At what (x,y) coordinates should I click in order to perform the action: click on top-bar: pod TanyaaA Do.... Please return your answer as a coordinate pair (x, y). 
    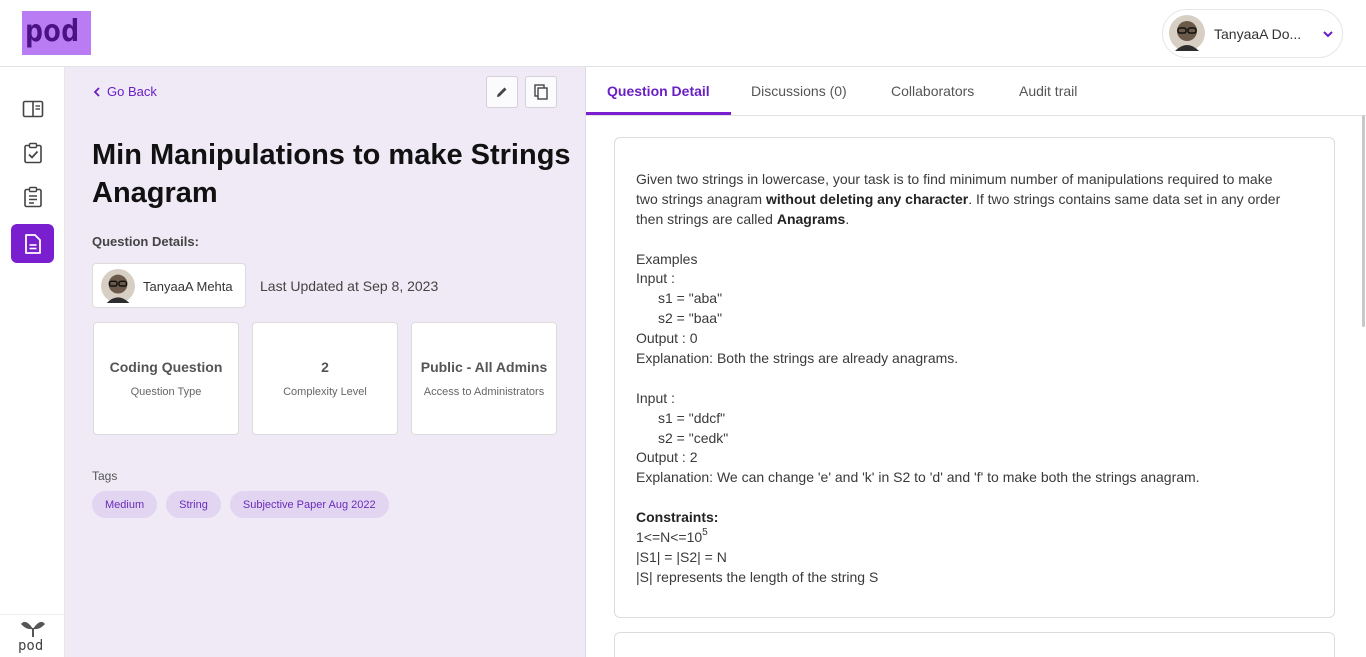
    Looking at the image, I should click on (683, 33).